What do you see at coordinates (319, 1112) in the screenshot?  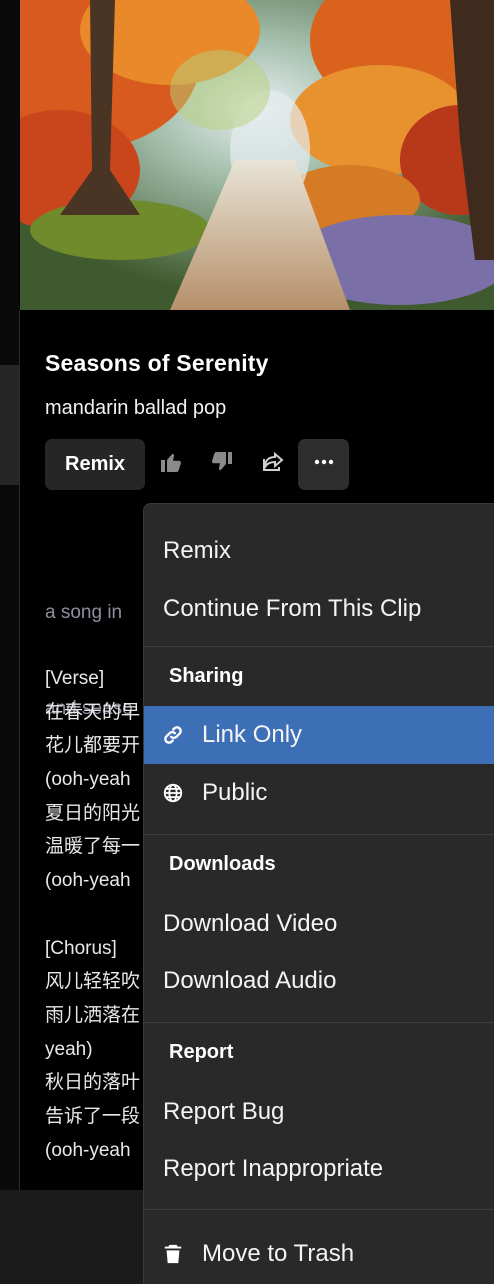 I see `menu-item-report-bug: Report Bug` at bounding box center [319, 1112].